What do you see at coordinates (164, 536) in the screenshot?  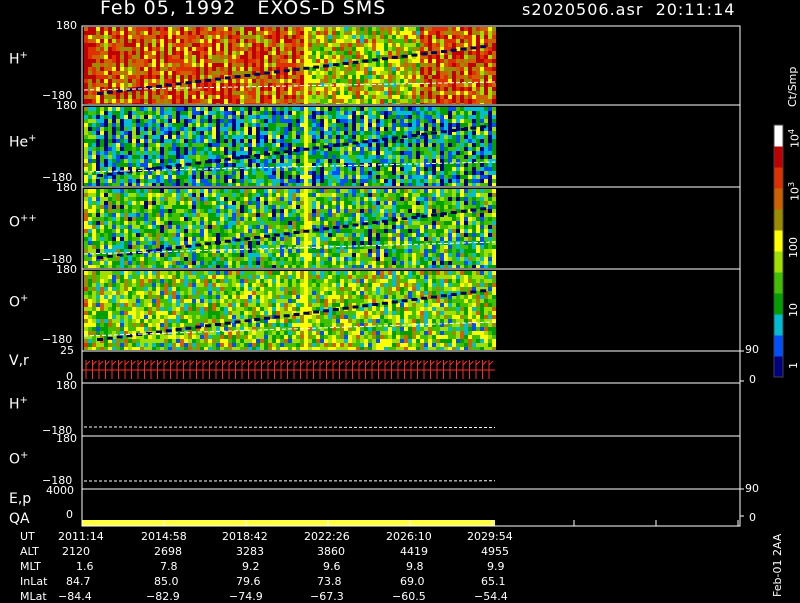 I see `eph-ut-1: 2014:58` at bounding box center [164, 536].